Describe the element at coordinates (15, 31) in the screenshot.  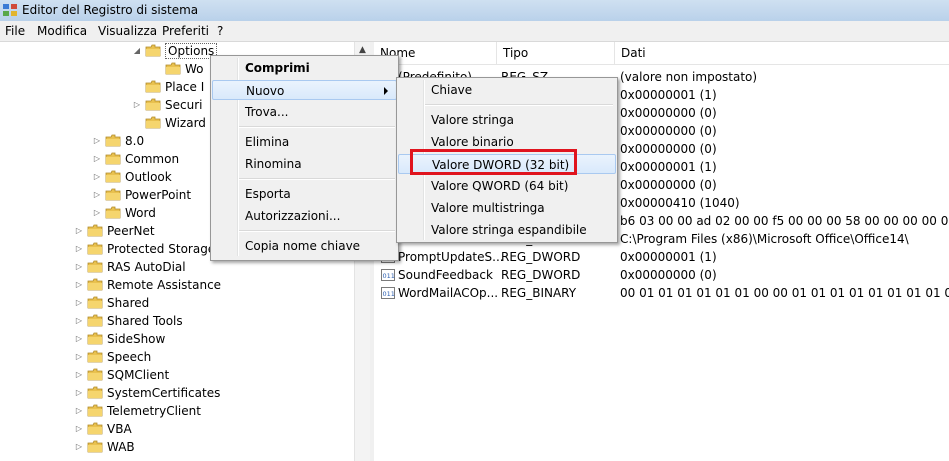
I see `menu-file: File` at that location.